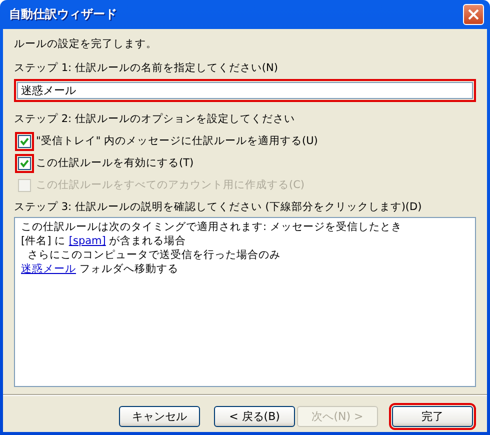 This screenshot has width=490, height=435. What do you see at coordinates (177, 141) in the screenshot?
I see `option-label: "受信トレイ" 内のメッセージに仕訳ルールを適用する(U)` at bounding box center [177, 141].